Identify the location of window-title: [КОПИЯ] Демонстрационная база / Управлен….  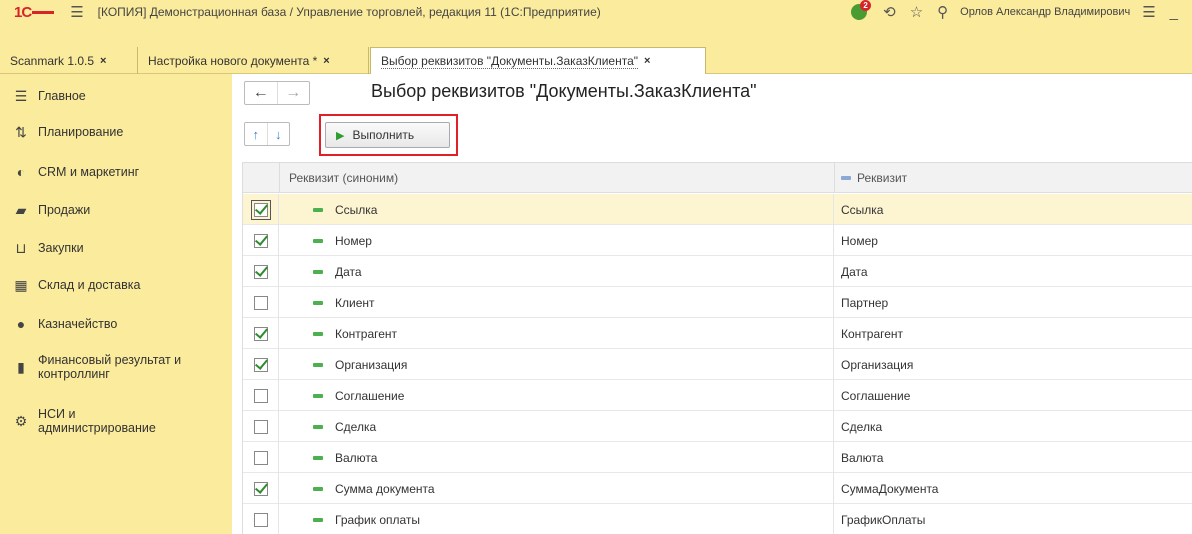
(349, 12).